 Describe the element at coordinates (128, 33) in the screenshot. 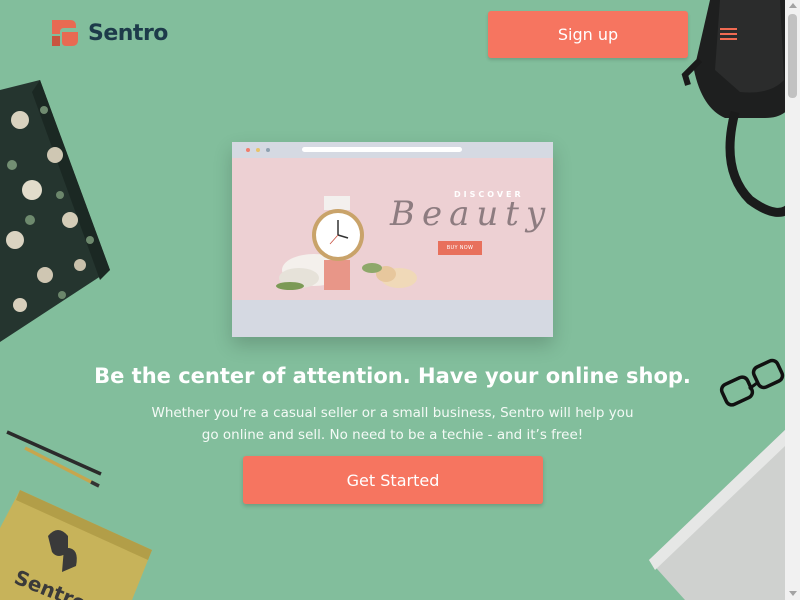

I see `brand-name: Sentro` at that location.